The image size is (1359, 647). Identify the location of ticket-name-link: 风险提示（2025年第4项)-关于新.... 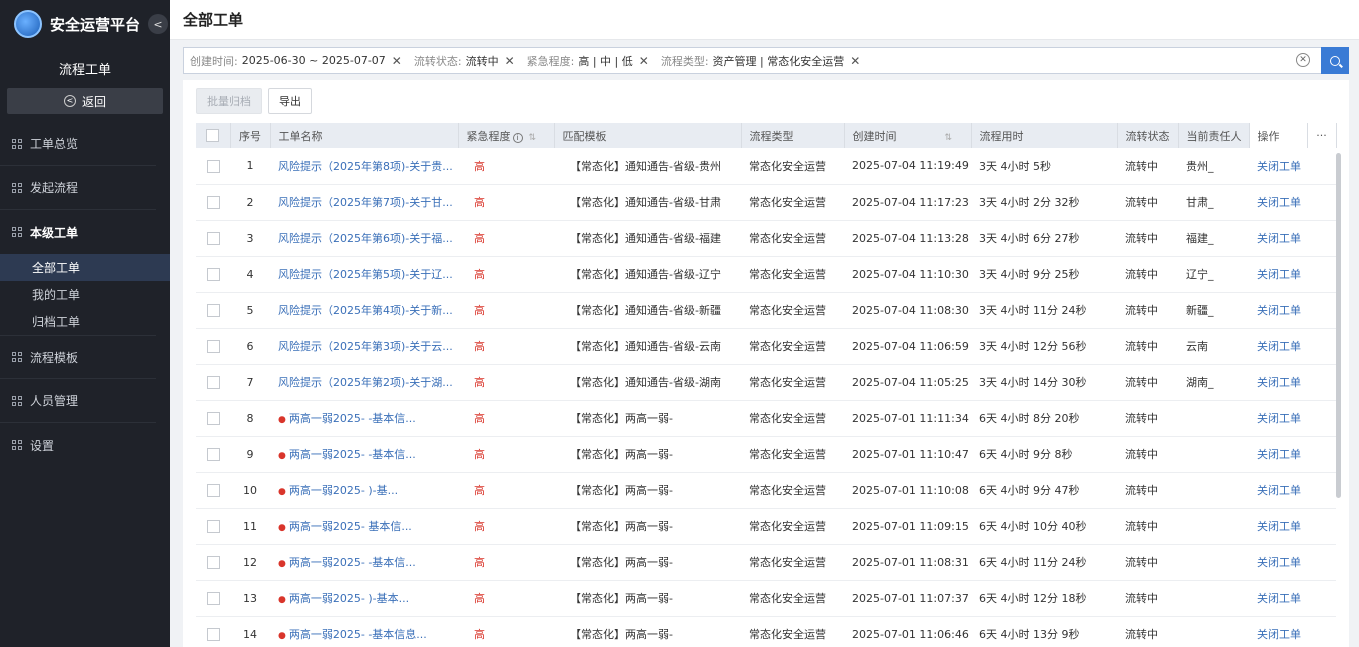
(364, 310).